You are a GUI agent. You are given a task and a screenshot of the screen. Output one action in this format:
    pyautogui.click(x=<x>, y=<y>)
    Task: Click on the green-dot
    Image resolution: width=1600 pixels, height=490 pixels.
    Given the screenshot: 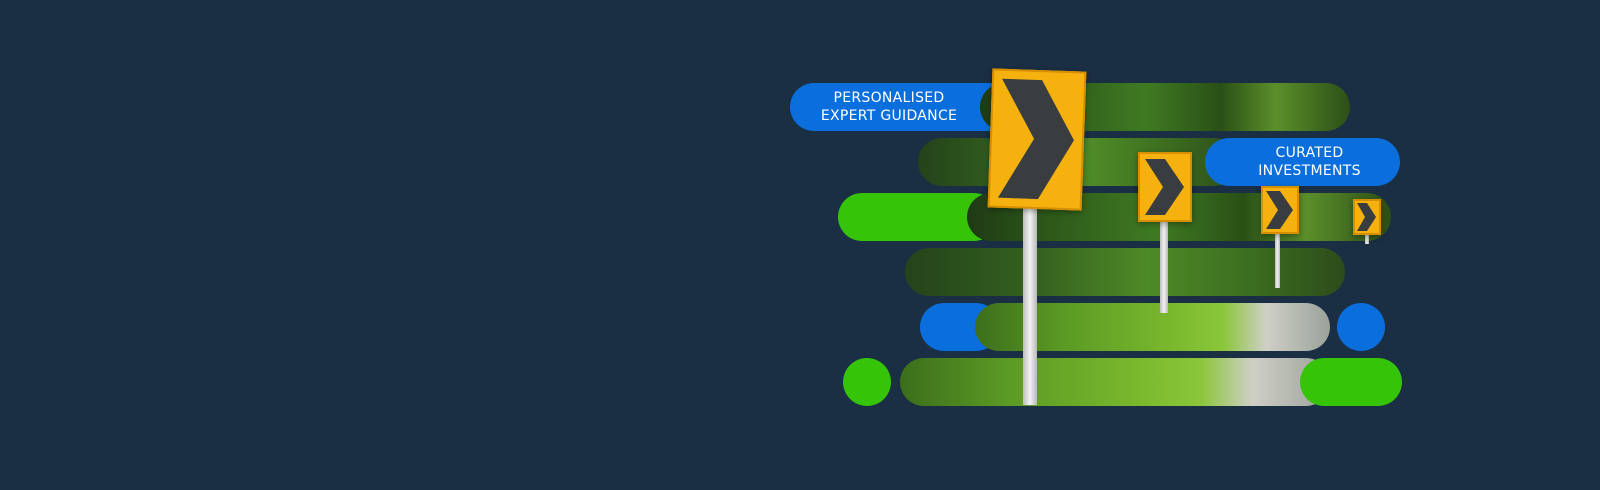 What is the action you would take?
    pyautogui.click(x=867, y=382)
    